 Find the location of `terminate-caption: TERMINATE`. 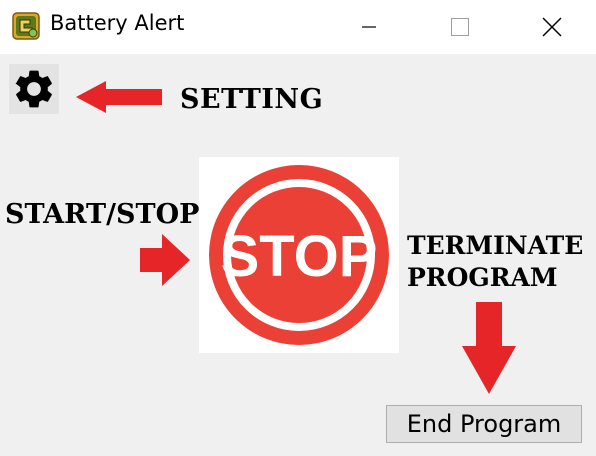

terminate-caption: TERMINATE is located at coordinates (495, 245).